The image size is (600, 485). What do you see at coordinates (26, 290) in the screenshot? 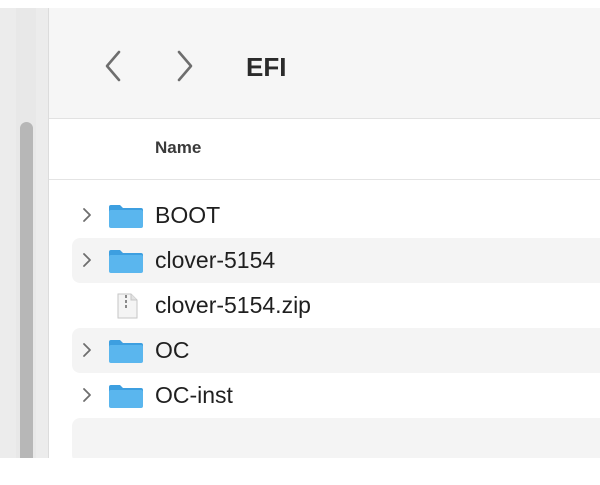
I see `sidebar-scrollbar-thumb` at bounding box center [26, 290].